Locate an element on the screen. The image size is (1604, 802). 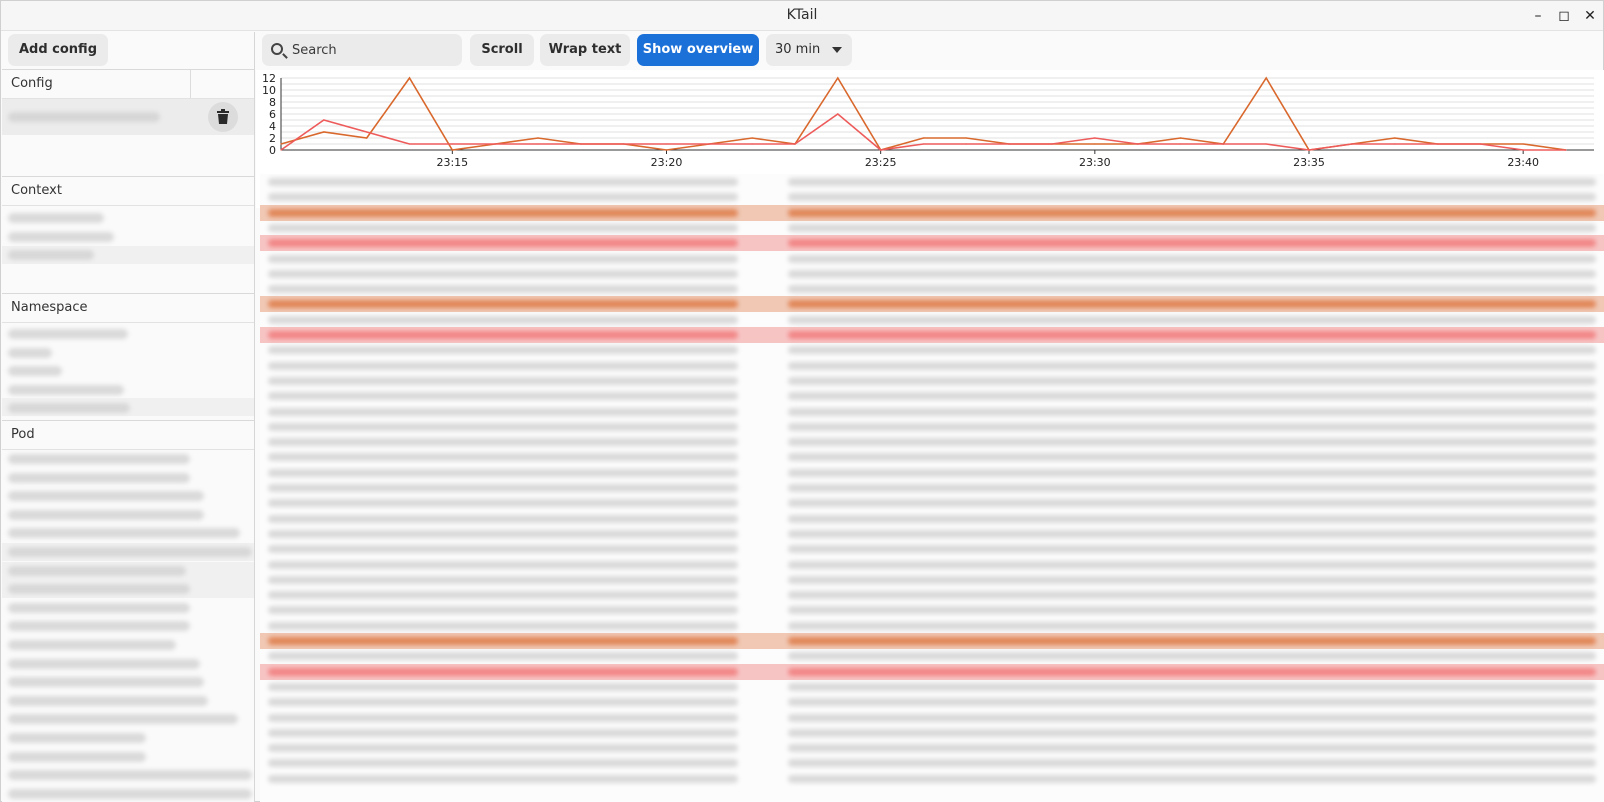
search-input is located at coordinates (372, 50).